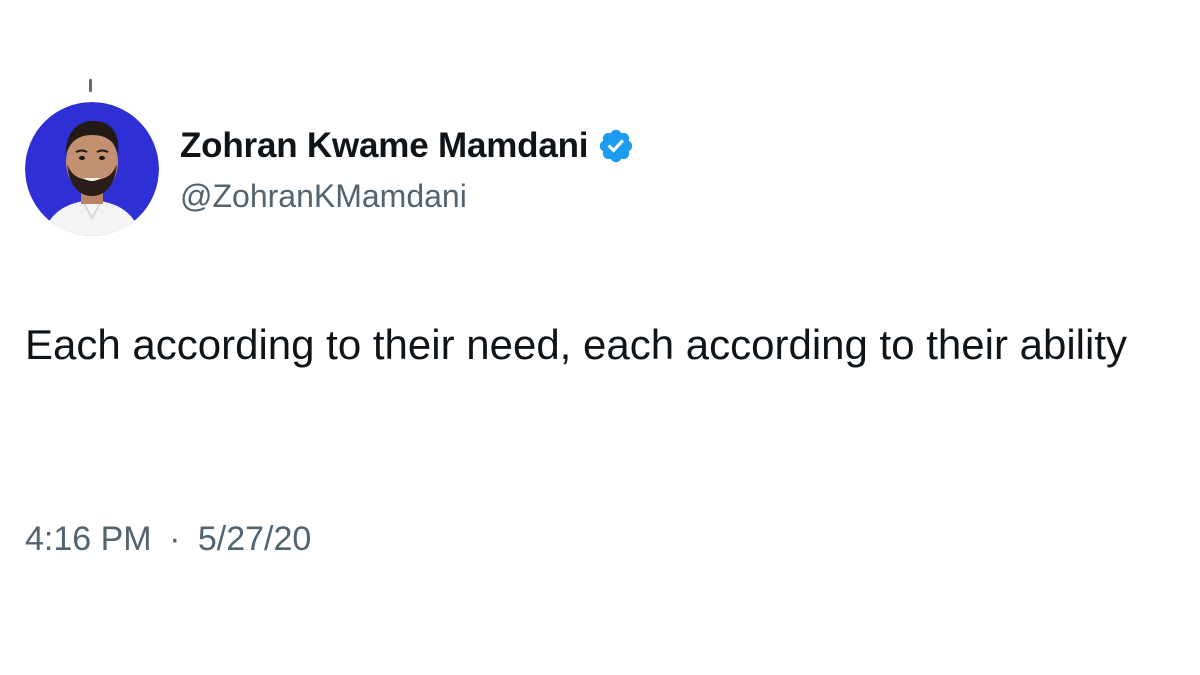  I want to click on tweet-timestamp: 4:16 PM · 5/27/20, so click(168, 539).